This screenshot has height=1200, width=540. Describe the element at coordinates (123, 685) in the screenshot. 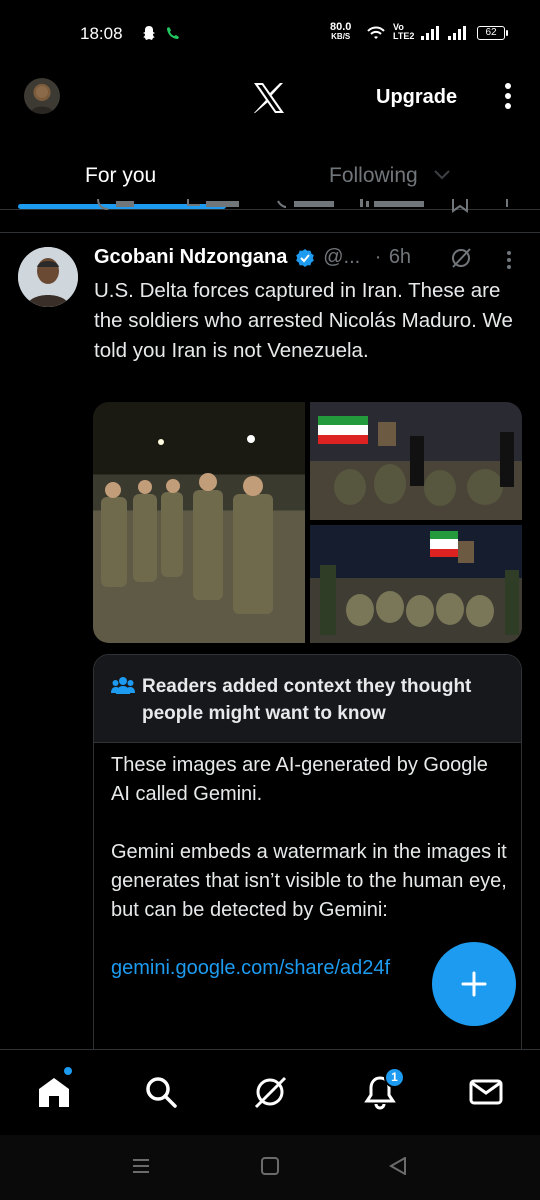

I see `people-icon` at that location.